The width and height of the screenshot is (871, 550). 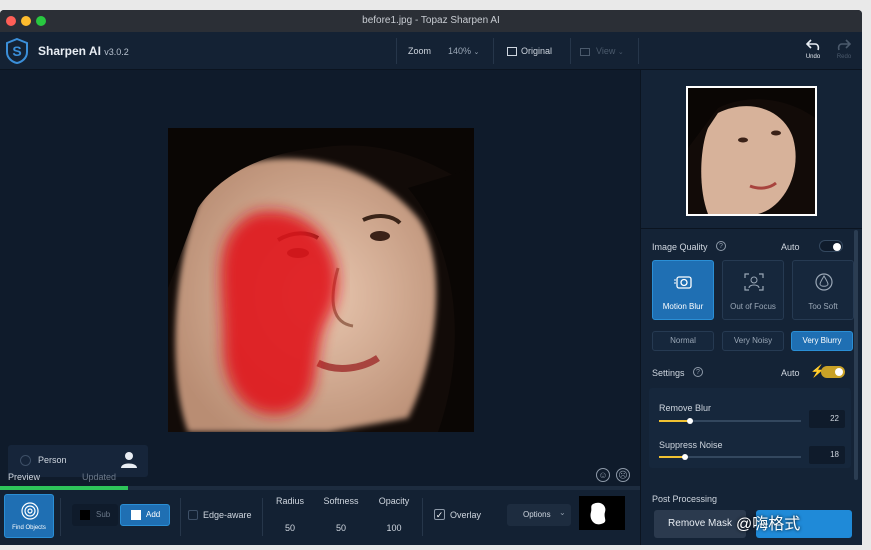 I want to click on zoom-window-icon, so click(x=41, y=21).